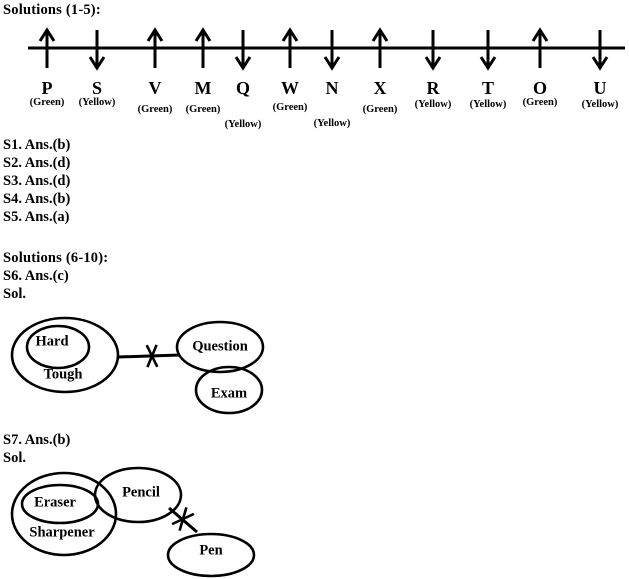  What do you see at coordinates (55, 502) in the screenshot?
I see `venn-label-eraser: Eraser` at bounding box center [55, 502].